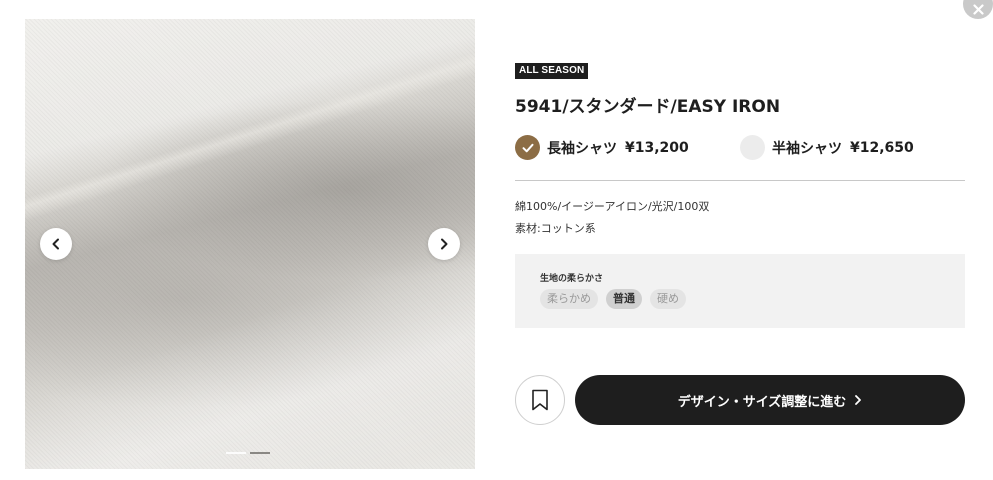 This screenshot has width=993, height=480. What do you see at coordinates (882, 147) in the screenshot?
I see `option-price: ¥12,650` at bounding box center [882, 147].